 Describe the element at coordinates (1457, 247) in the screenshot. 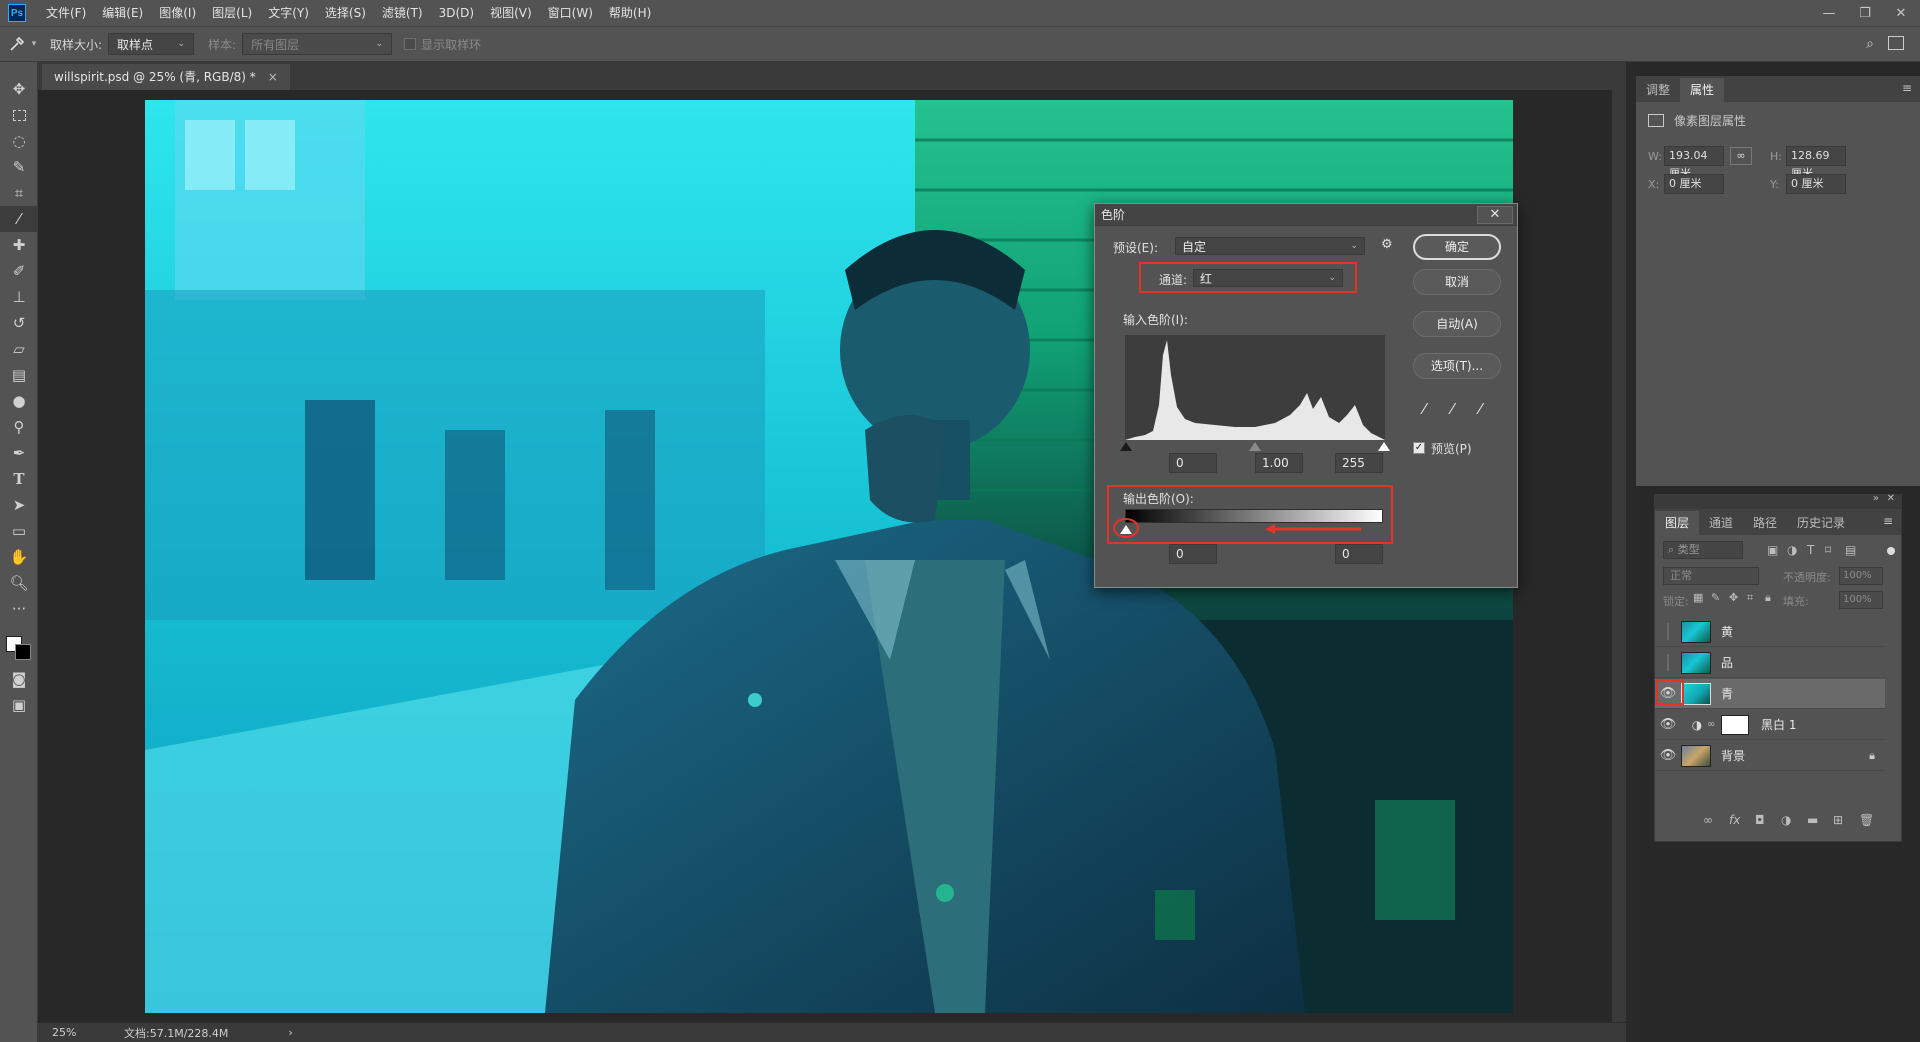

I see `ok-button: 确定` at that location.